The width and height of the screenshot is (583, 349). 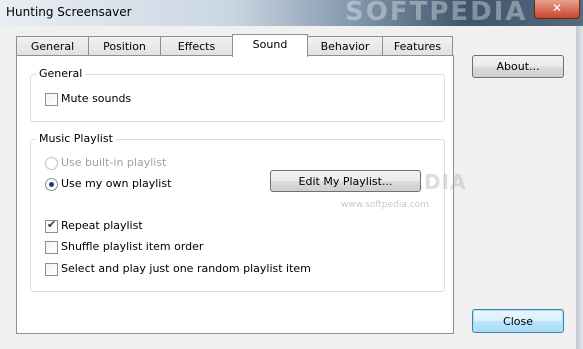 I want to click on radio-selected-icon, so click(x=51, y=184).